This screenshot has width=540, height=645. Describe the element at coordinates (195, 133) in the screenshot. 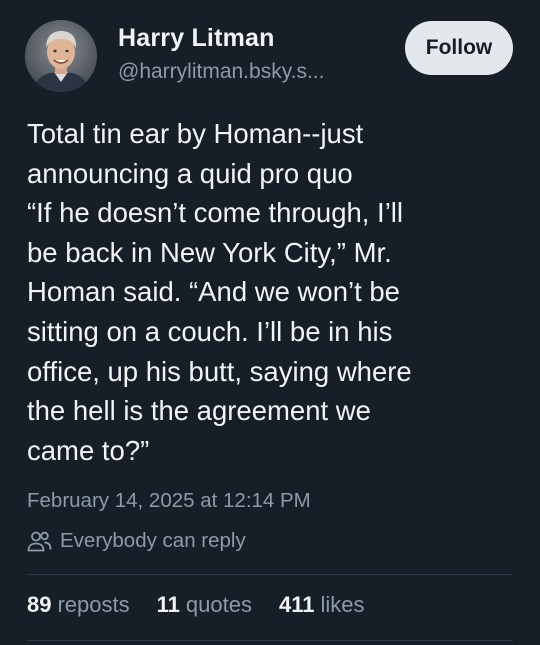

I see `post-text-line: Total tin ear by Homan--just` at that location.